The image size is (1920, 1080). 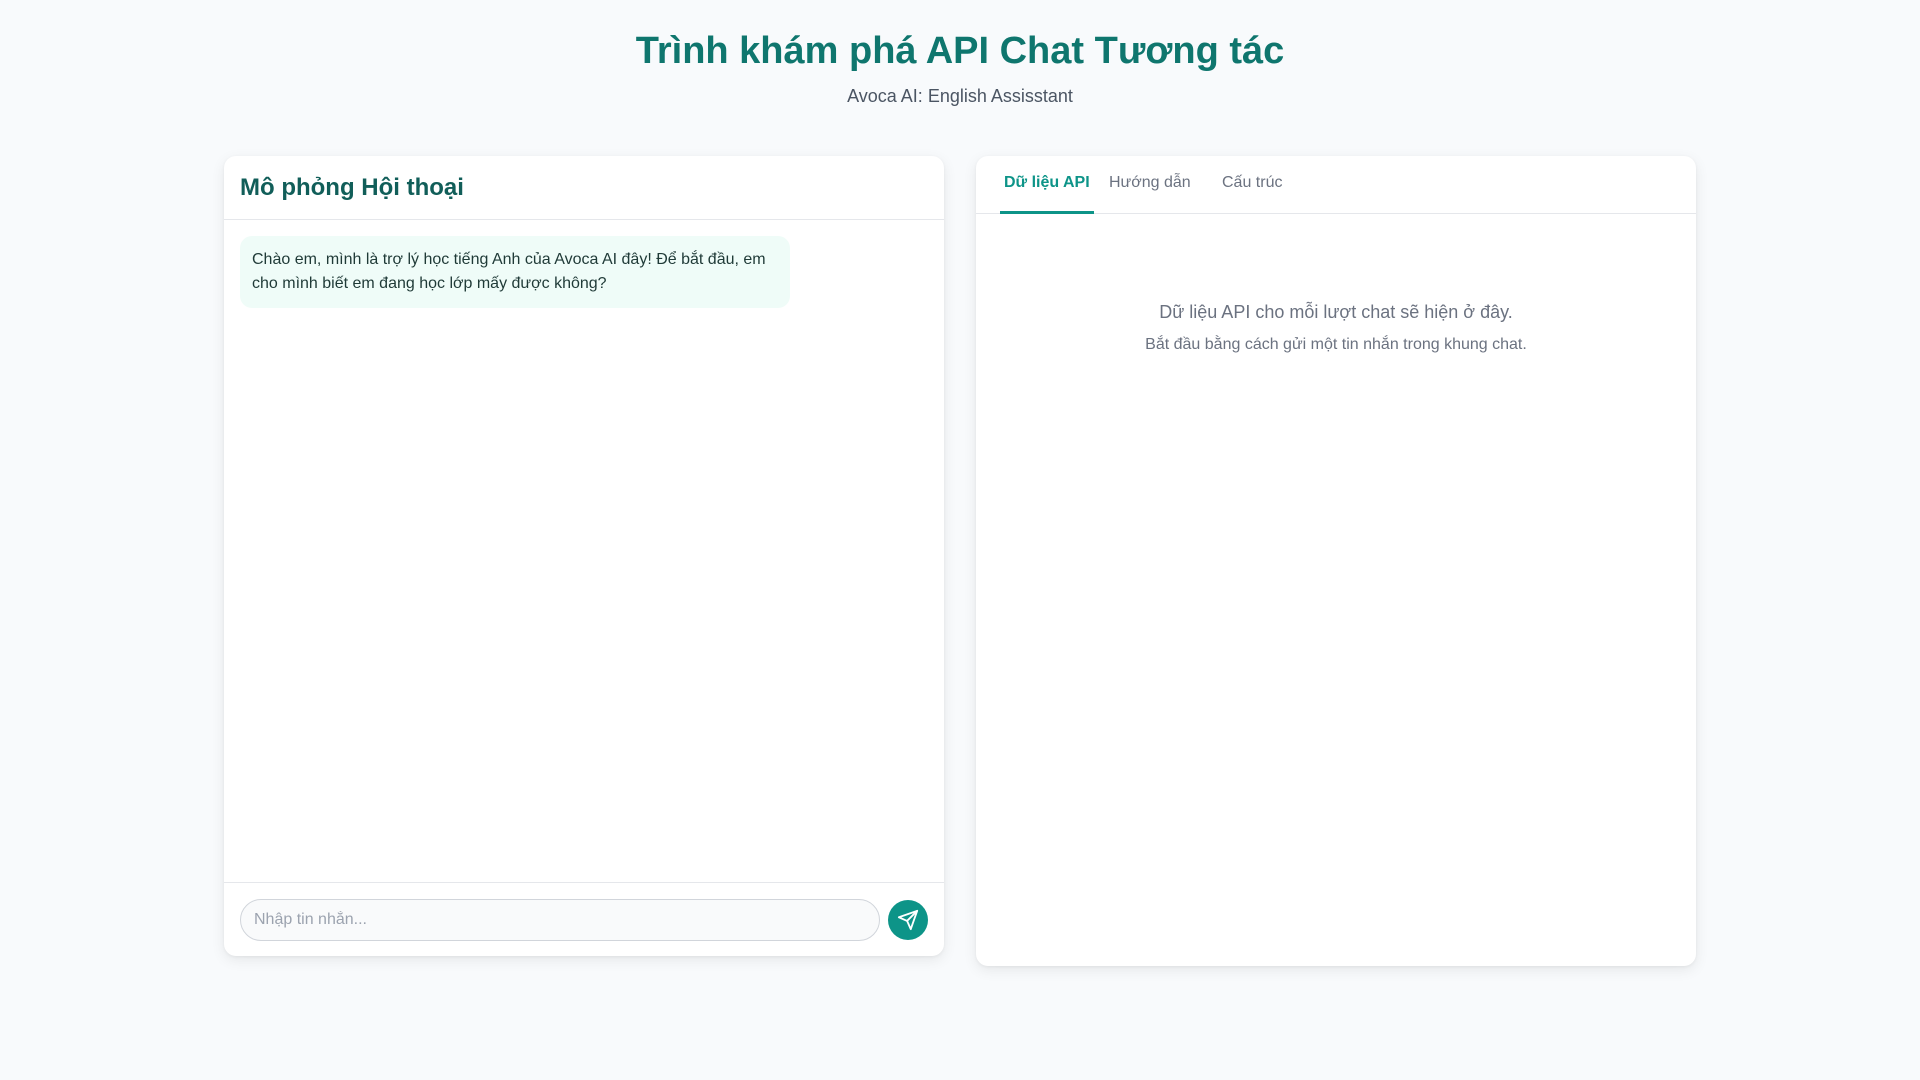 What do you see at coordinates (960, 96) in the screenshot?
I see `page-subtitle: Avoca AI: English Assisstant` at bounding box center [960, 96].